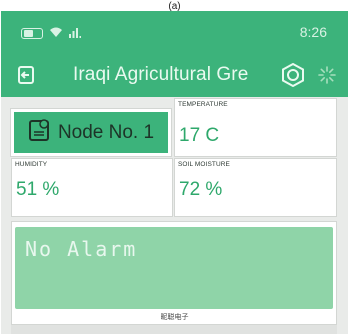 Image resolution: width=349 pixels, height=334 pixels. Describe the element at coordinates (27, 75) in the screenshot. I see `exit-icon` at that location.